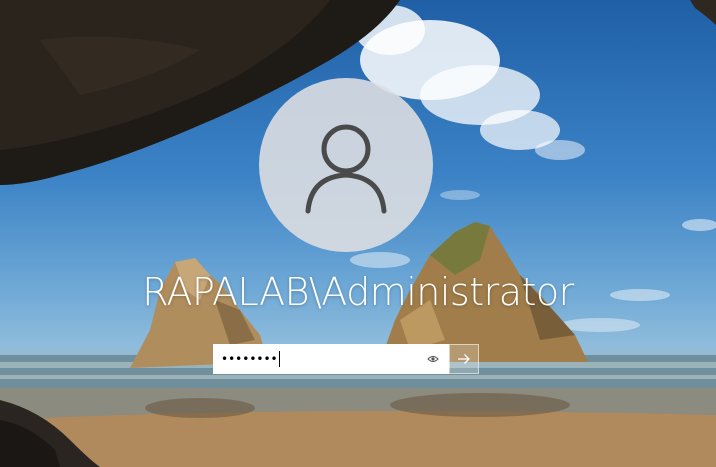 The height and width of the screenshot is (467, 716). I want to click on eye-icon, so click(433, 359).